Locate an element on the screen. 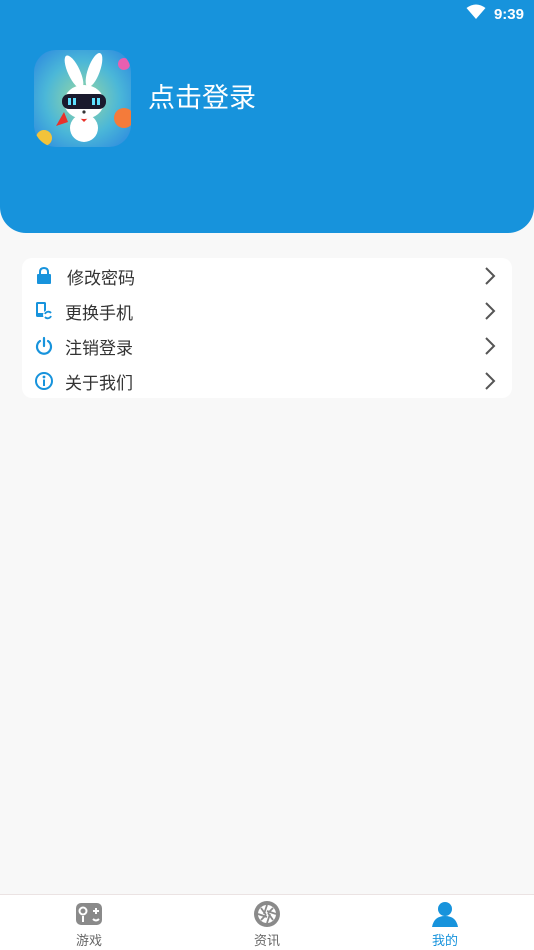  user-icon is located at coordinates (445, 914).